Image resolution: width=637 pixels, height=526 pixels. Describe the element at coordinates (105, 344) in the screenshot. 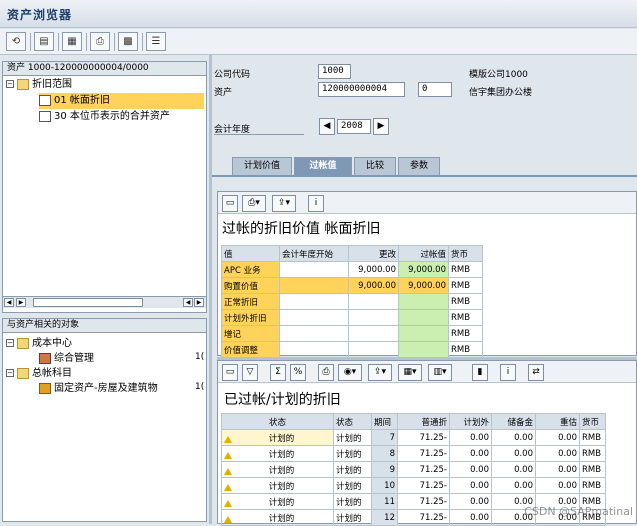

I see `tree-node-cost-center: − 成本中心` at that location.